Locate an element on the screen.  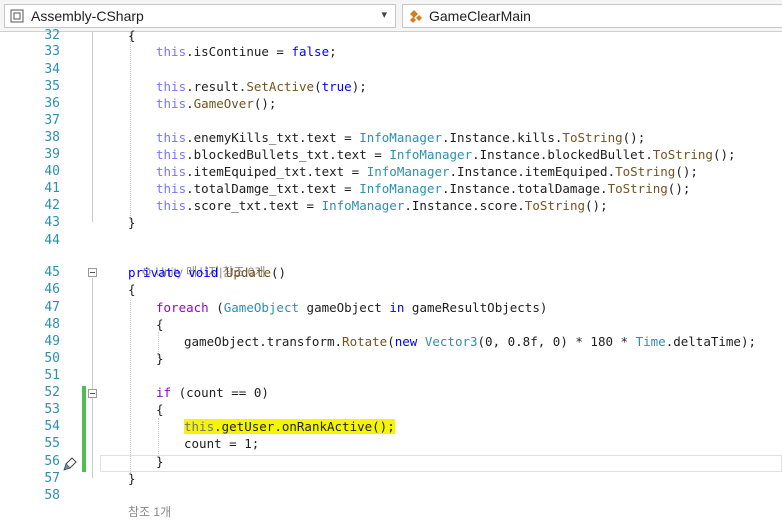
project-dropdown-label: Assembly-CSharp is located at coordinates (87, 16).